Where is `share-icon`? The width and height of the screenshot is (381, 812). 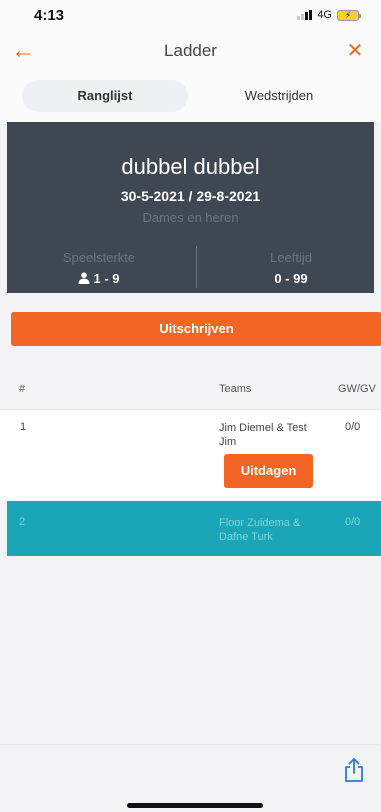 share-icon is located at coordinates (354, 770).